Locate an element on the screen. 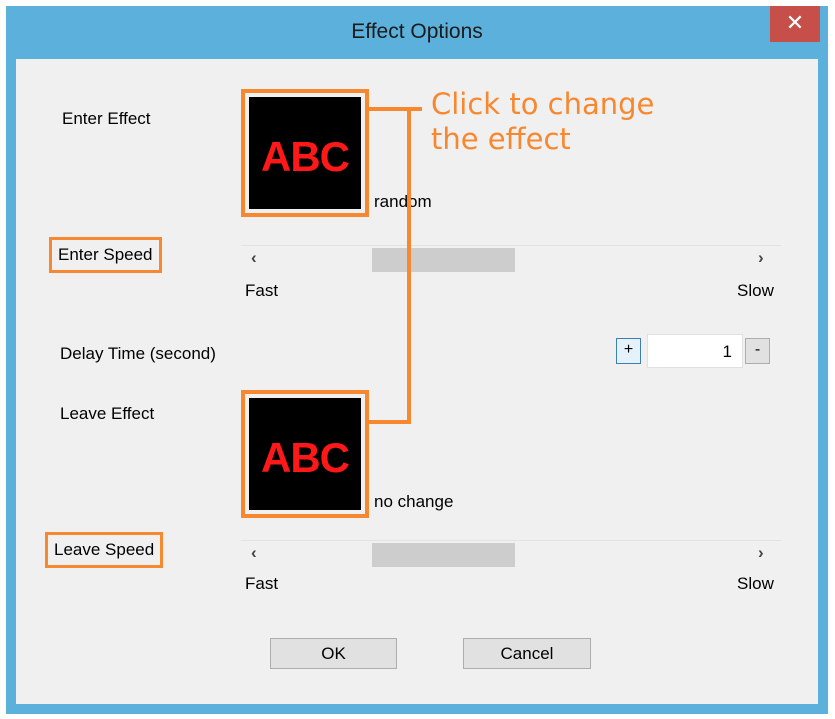 The image size is (835, 719). title-bar: Effect Options ✕ is located at coordinates (417, 32).